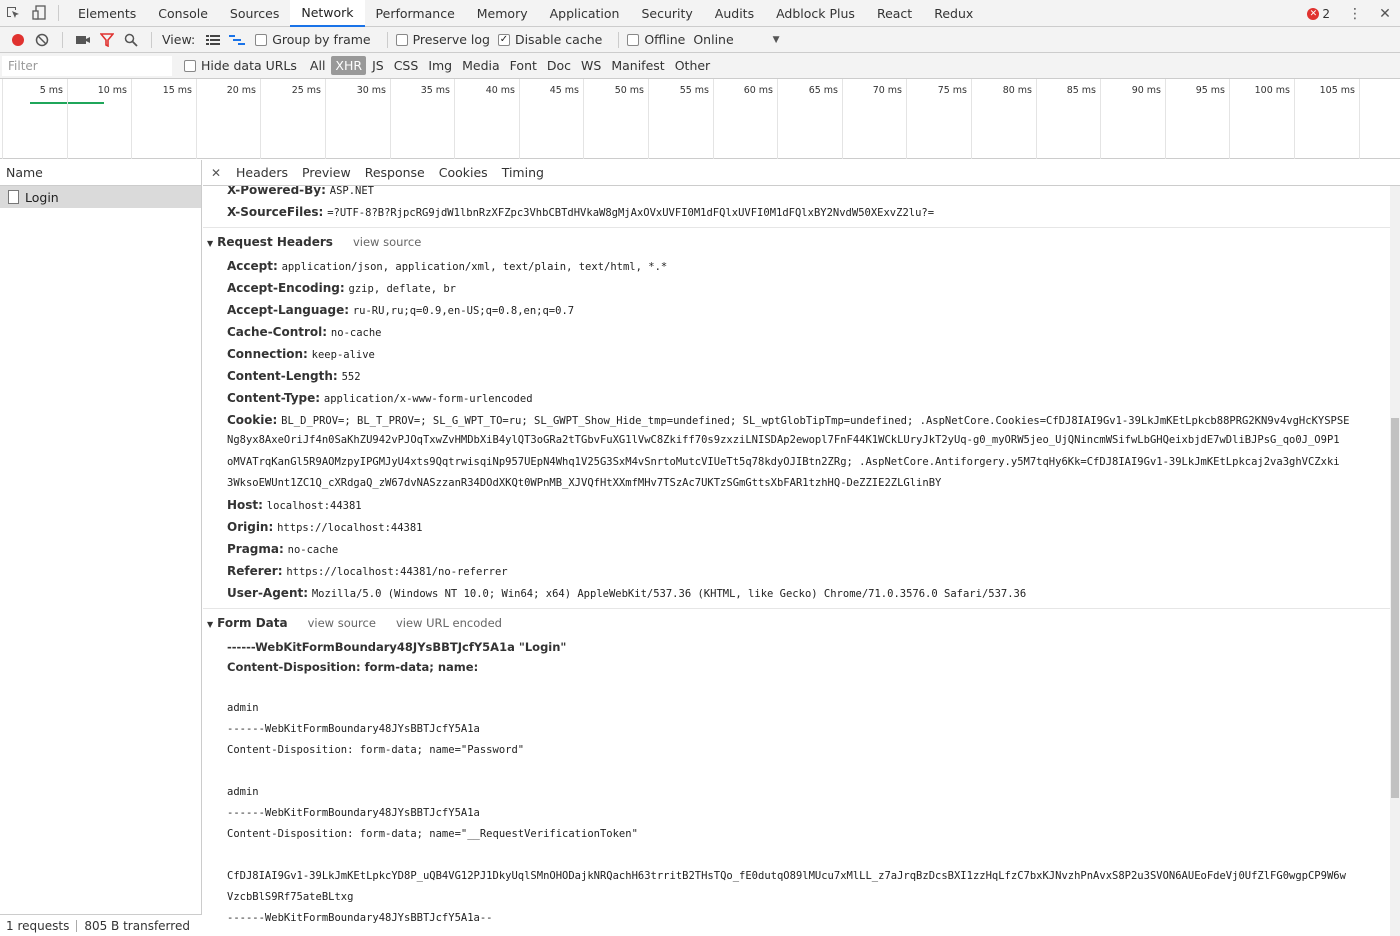 The height and width of the screenshot is (936, 1400). Describe the element at coordinates (286, 288) in the screenshot. I see `header-name: Accept-Encoding:` at that location.